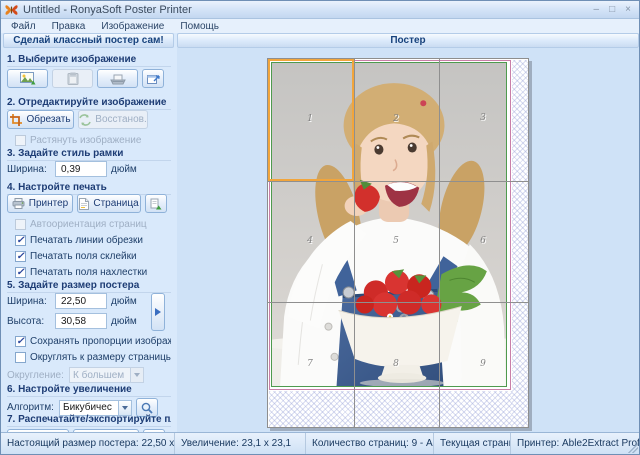 This screenshot has width=640, height=455. What do you see at coordinates (93, 240) in the screenshot?
I see `print-cutlines-checkbox: ✓ Печатать линии обрезки` at bounding box center [93, 240].